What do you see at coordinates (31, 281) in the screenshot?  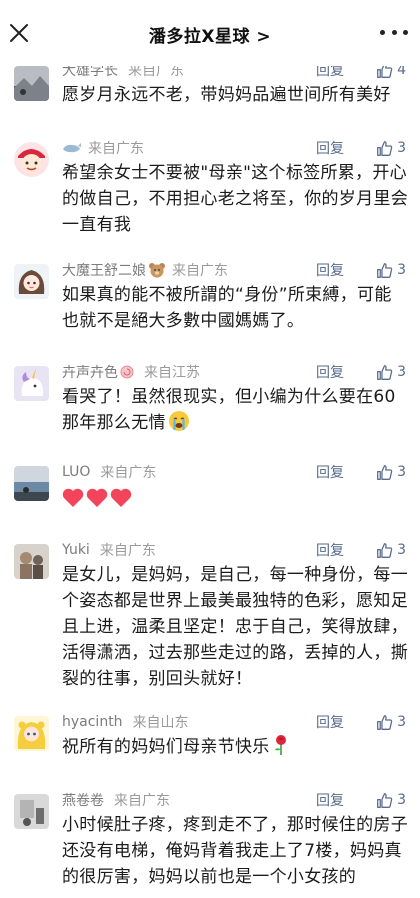 I see `anime-girl-avatar-icon` at bounding box center [31, 281].